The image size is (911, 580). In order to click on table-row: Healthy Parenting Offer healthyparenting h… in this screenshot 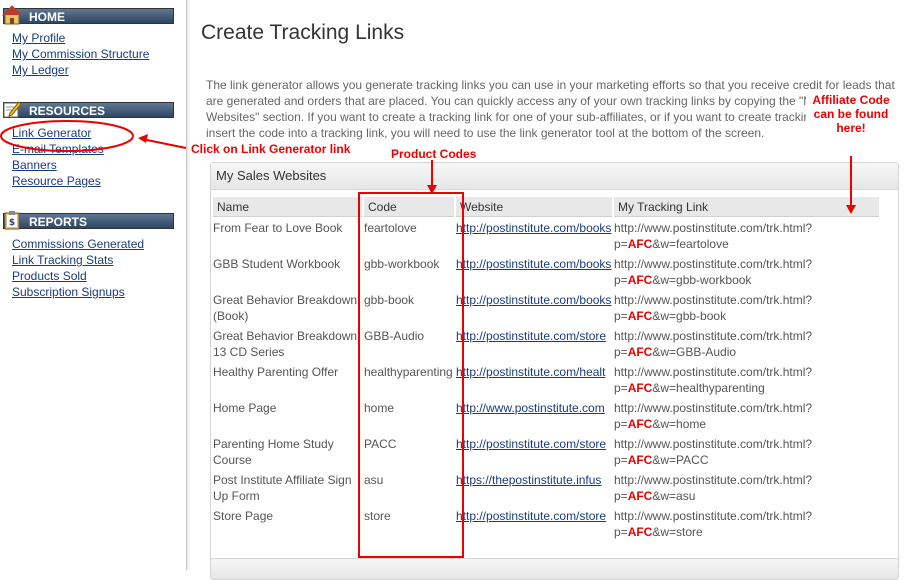, I will do `click(546, 379)`.